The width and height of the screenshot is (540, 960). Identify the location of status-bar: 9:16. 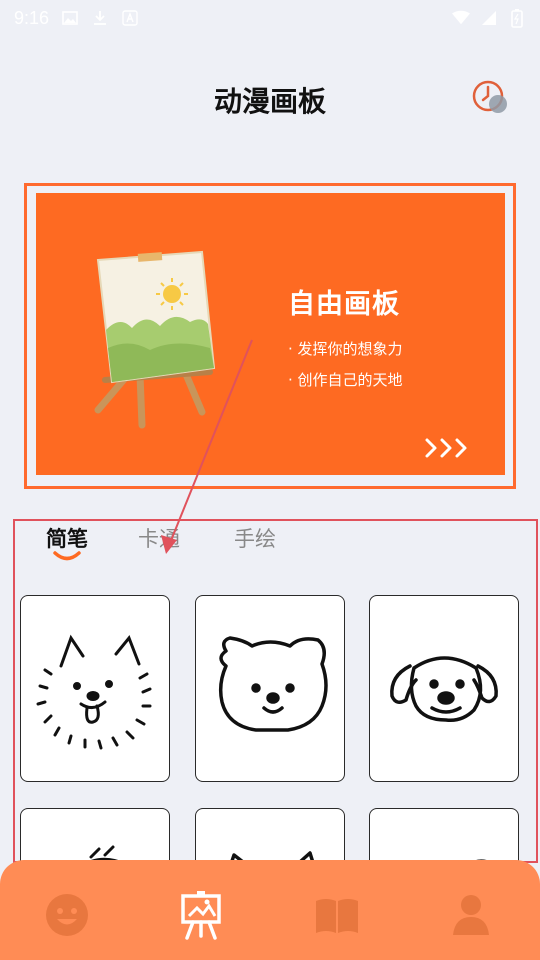
(270, 18).